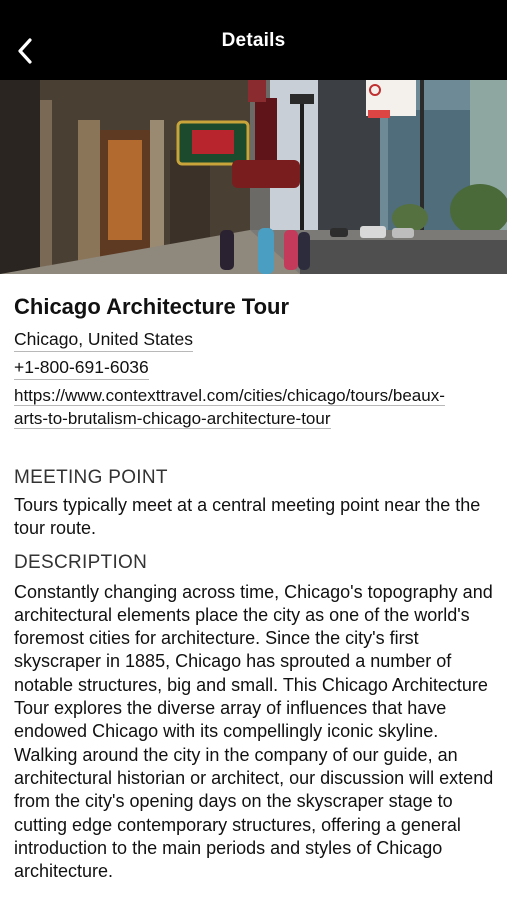 The height and width of the screenshot is (900, 507). I want to click on description-heading: DESCRIPTION, so click(81, 562).